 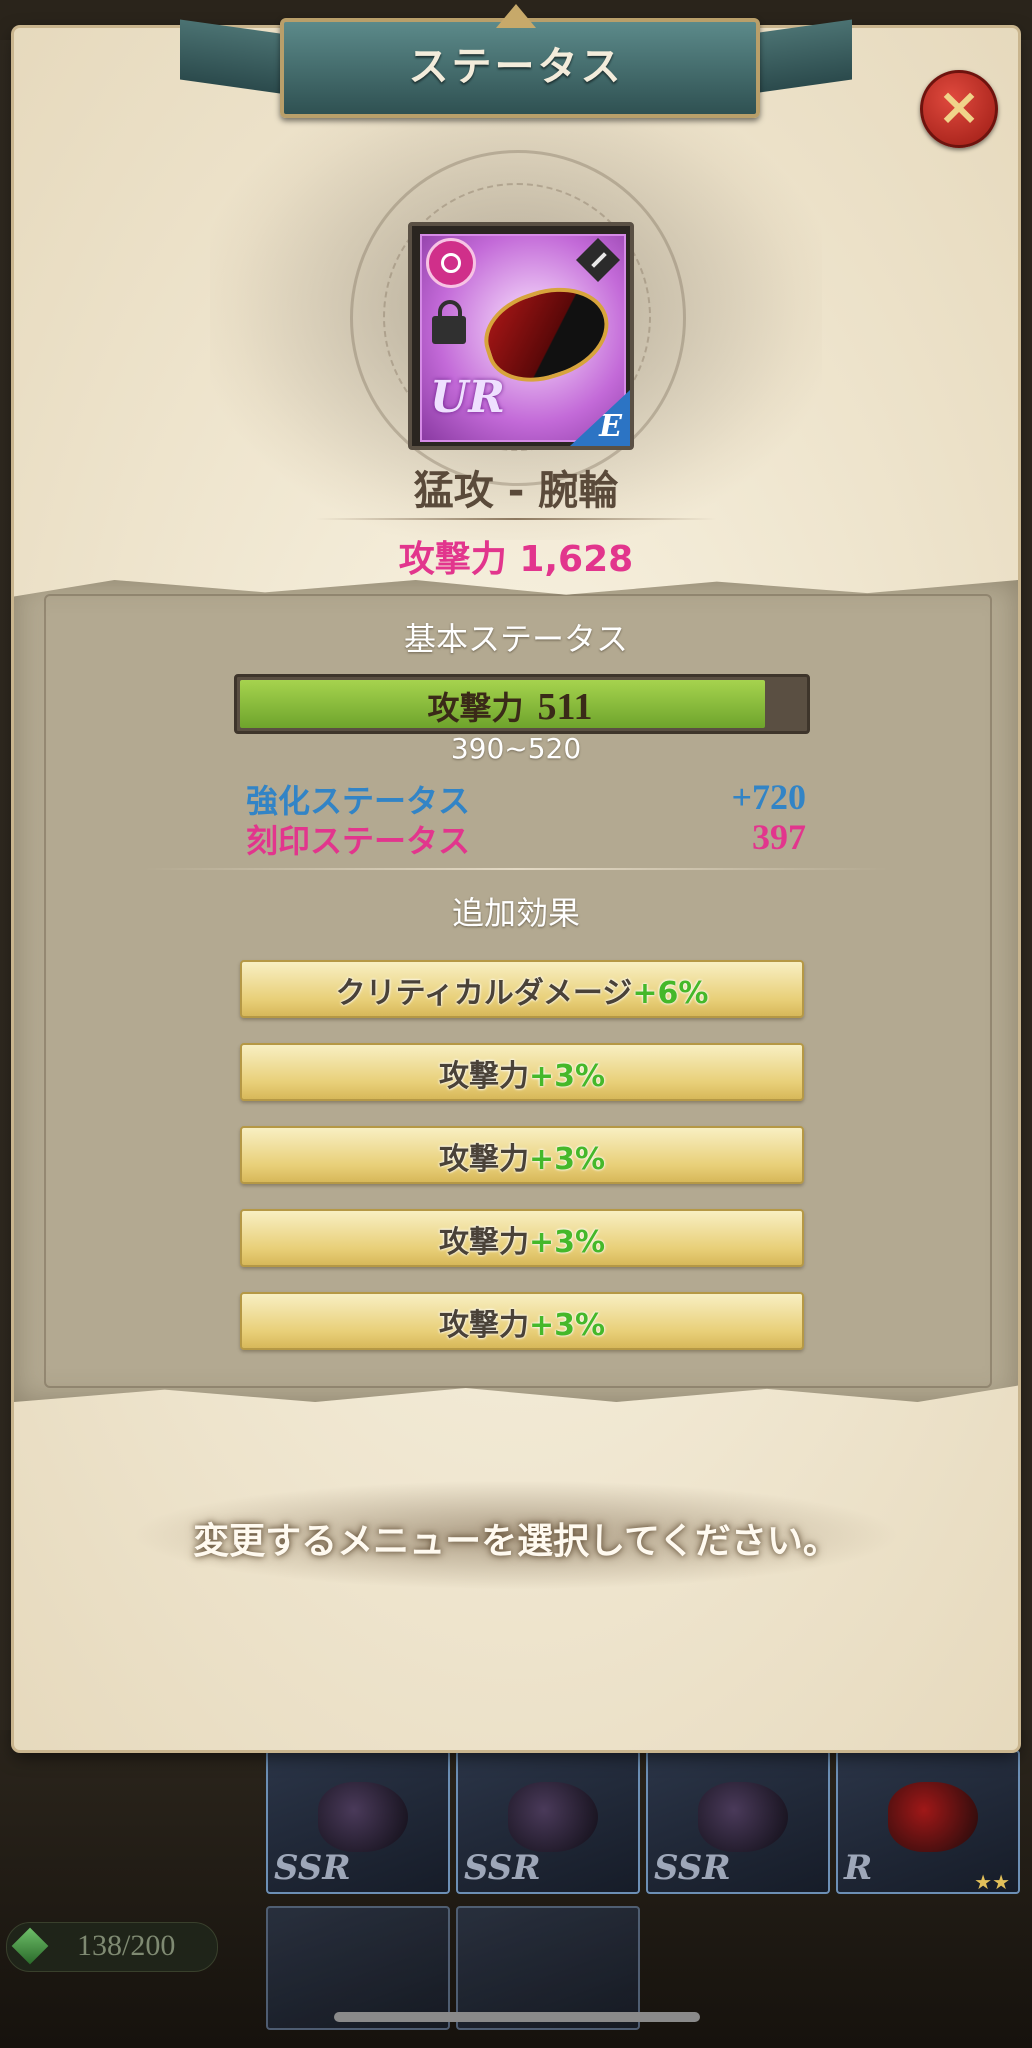 What do you see at coordinates (516, 16) in the screenshot?
I see `crest-icon` at bounding box center [516, 16].